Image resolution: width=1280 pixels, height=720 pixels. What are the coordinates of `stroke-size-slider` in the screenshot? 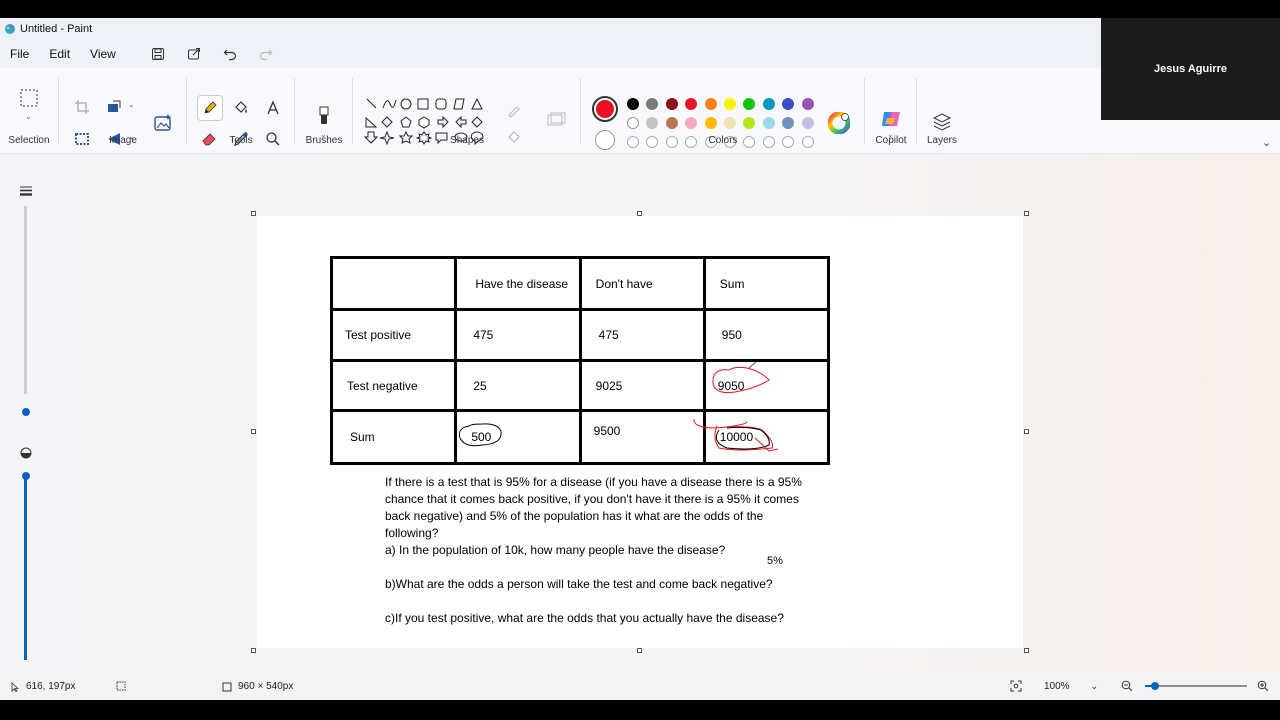 It's located at (25, 300).